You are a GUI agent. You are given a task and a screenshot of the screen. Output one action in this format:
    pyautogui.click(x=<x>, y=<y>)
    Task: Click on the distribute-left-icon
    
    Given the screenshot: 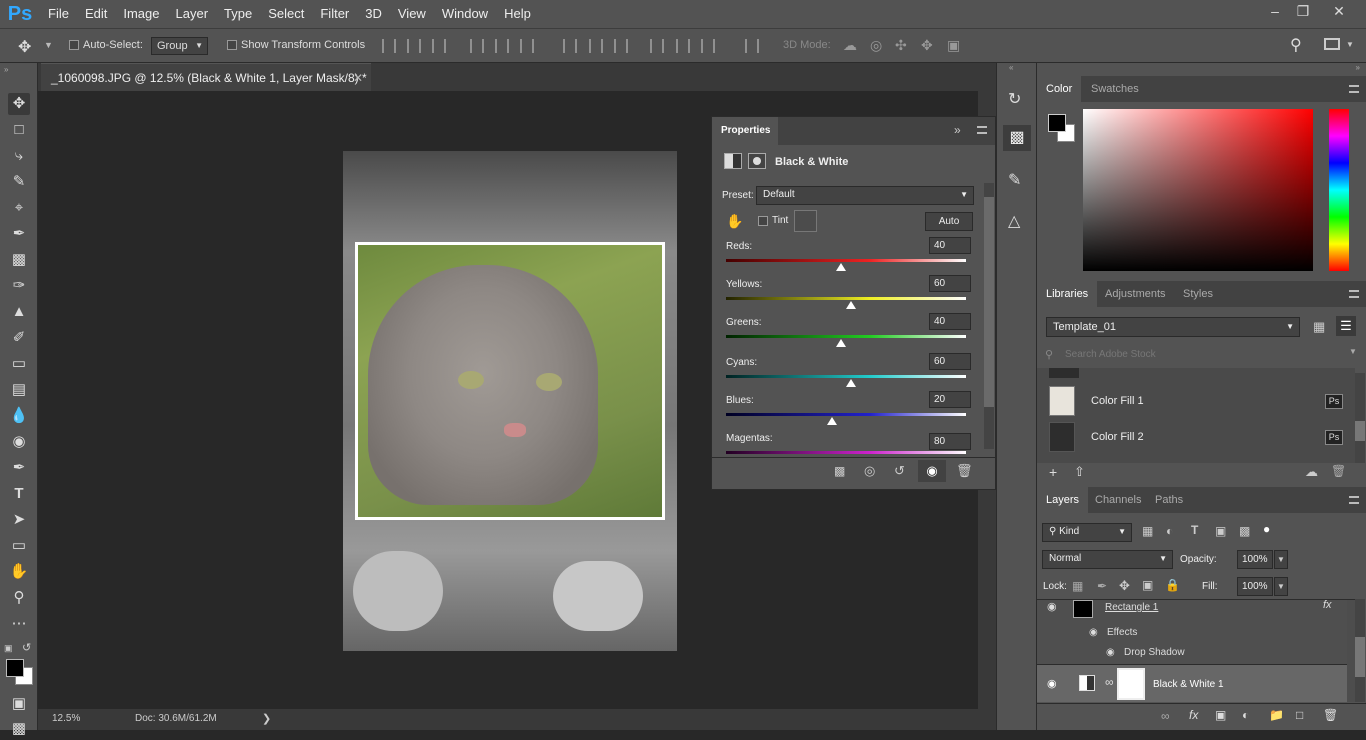 What is the action you would take?
    pyautogui.click(x=657, y=46)
    